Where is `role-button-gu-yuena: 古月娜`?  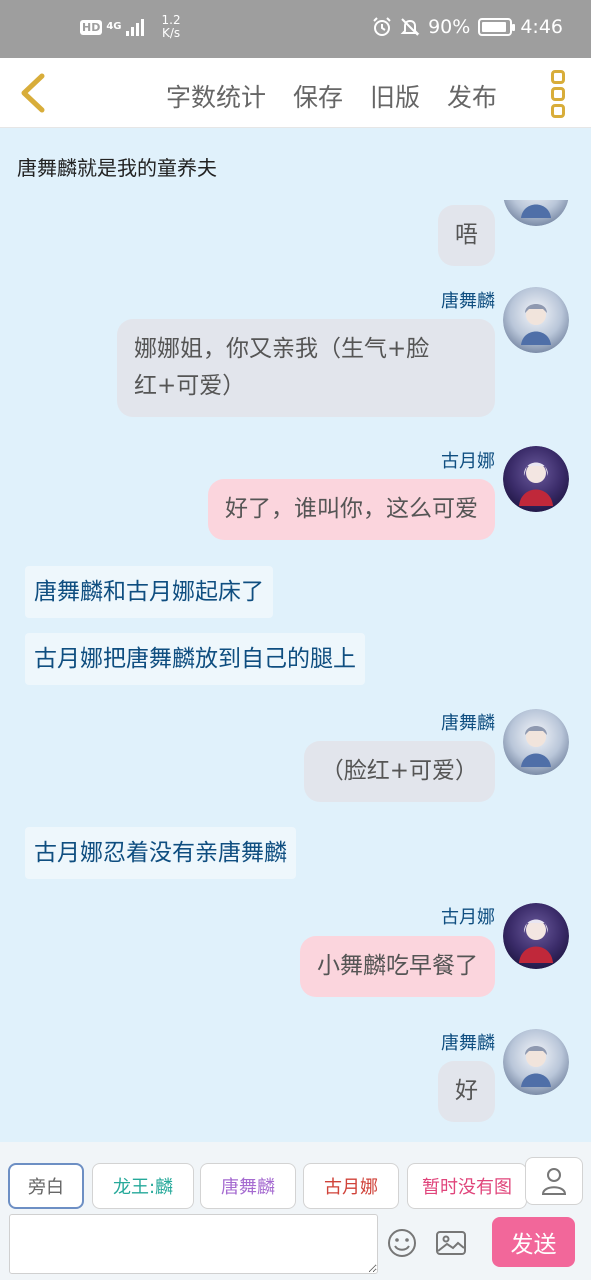
role-button-gu-yuena: 古月娜 is located at coordinates (351, 1186).